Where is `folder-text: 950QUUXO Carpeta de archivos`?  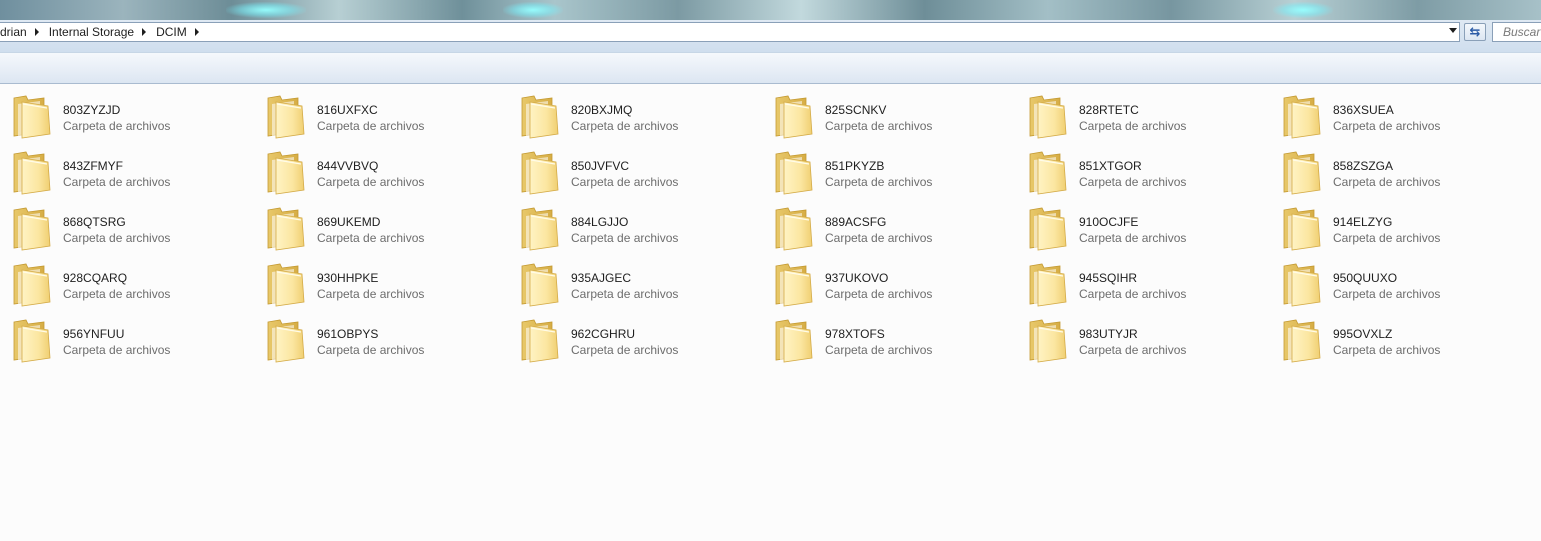
folder-text: 950QUUXO Carpeta de archivos is located at coordinates (1386, 281).